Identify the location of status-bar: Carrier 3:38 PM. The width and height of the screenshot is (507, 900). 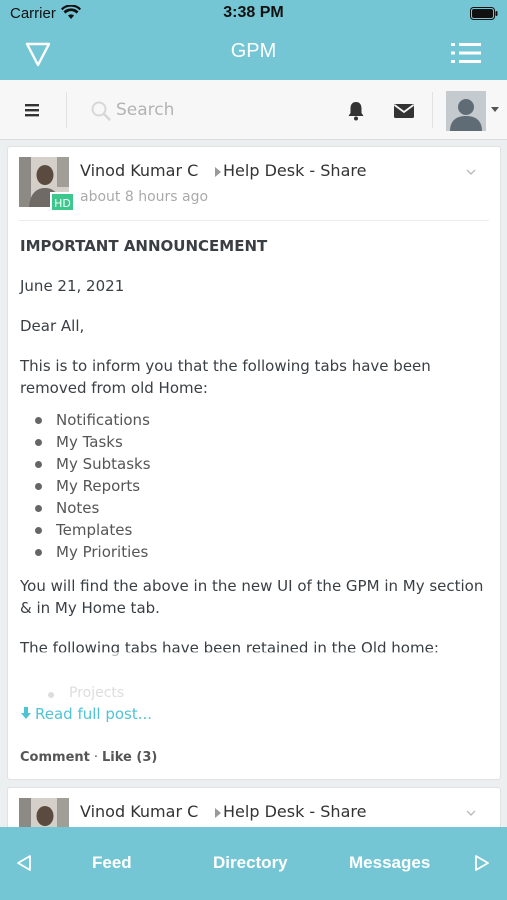
(253, 14).